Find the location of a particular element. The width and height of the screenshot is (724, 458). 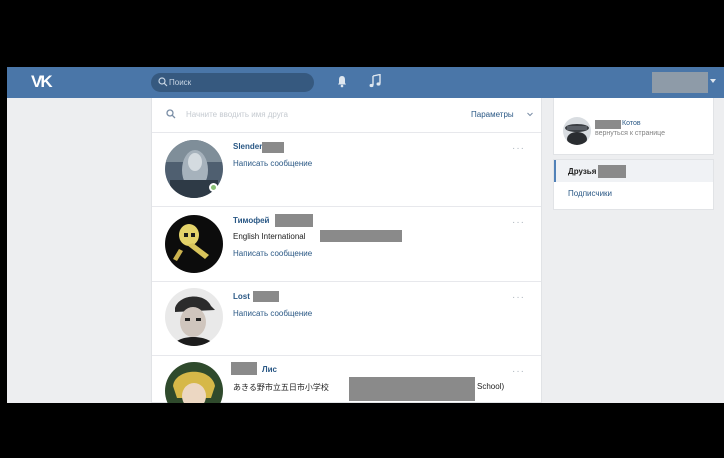

profile-name: Котов is located at coordinates (631, 123).